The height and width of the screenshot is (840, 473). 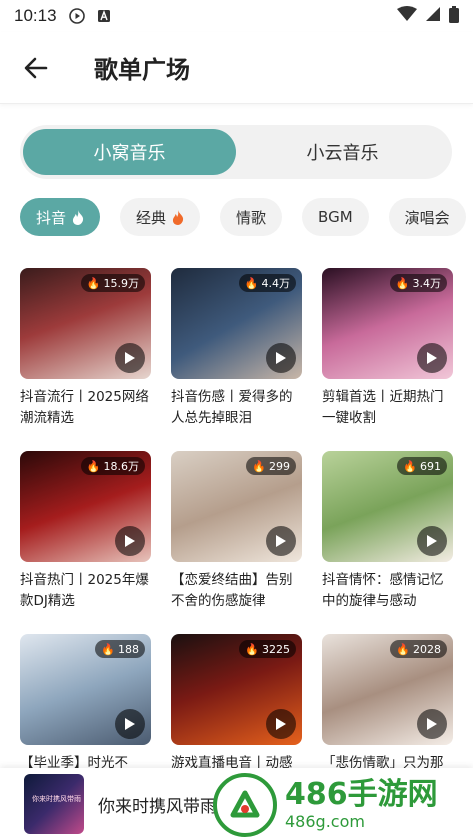 I want to click on playlist-cover: 🔥 691, so click(x=387, y=506).